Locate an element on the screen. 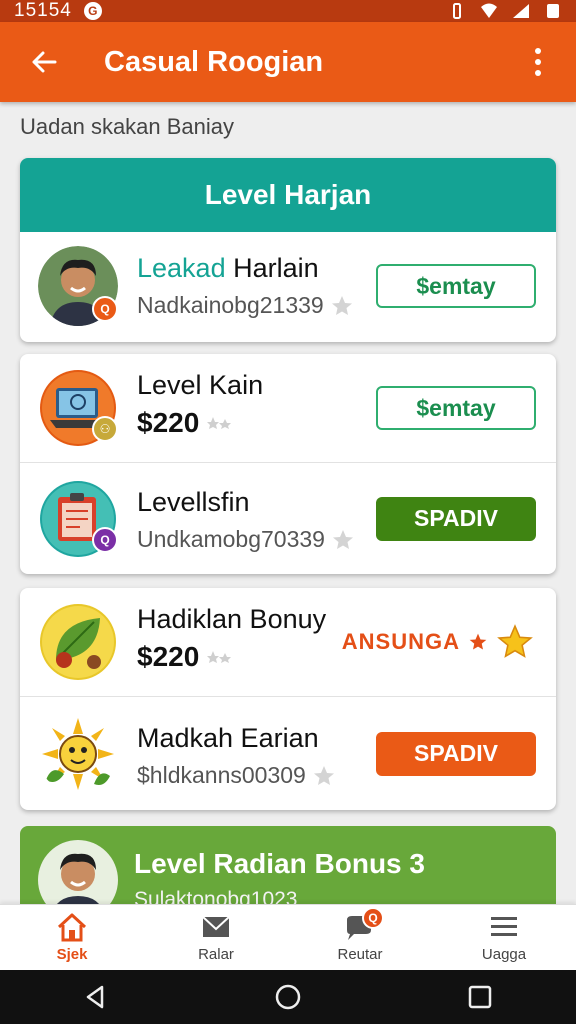  sun-icon is located at coordinates (78, 753).